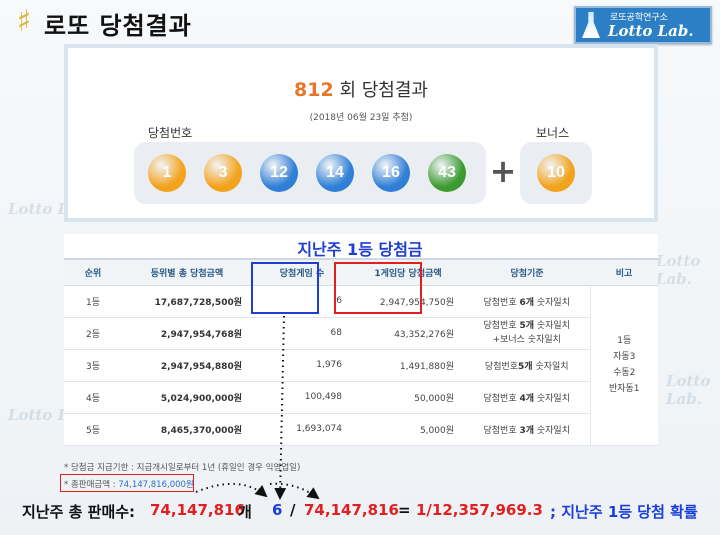 This screenshot has height=535, width=720. I want to click on arrows-overlay, so click(257, 407).